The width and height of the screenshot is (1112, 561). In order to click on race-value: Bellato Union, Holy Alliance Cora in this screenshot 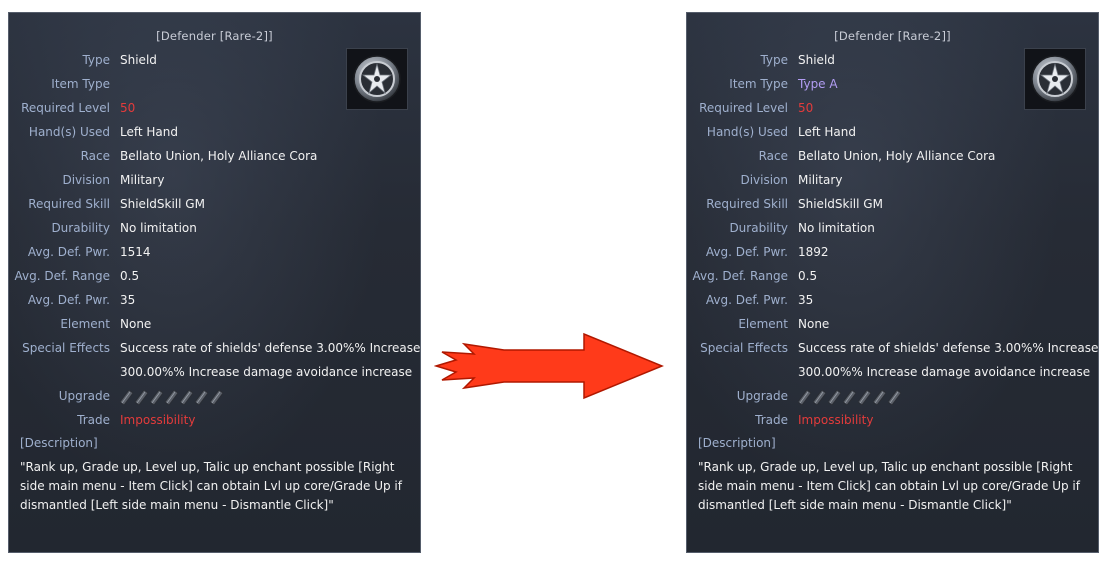, I will do `click(219, 156)`.